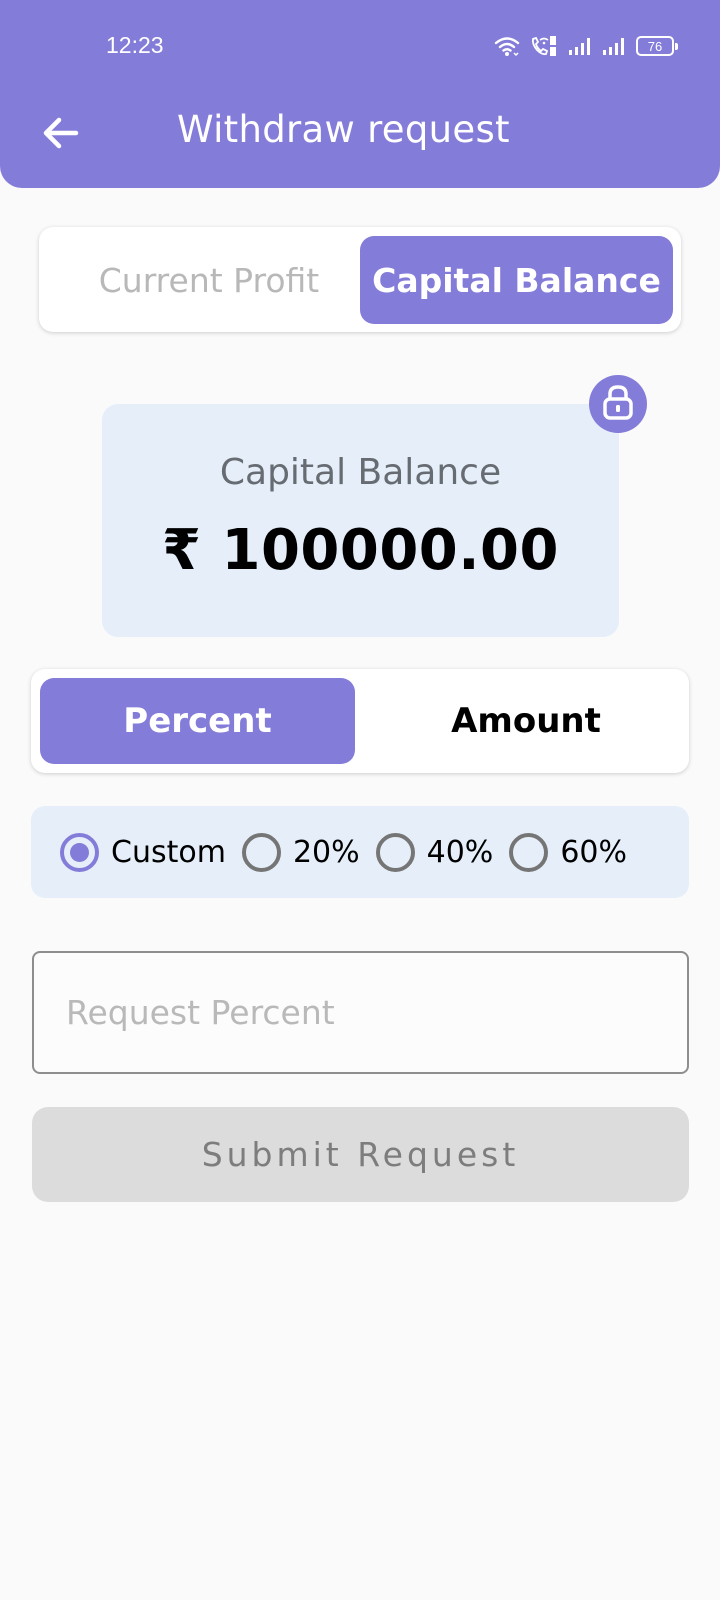 The image size is (720, 1600). What do you see at coordinates (580, 46) in the screenshot?
I see `signal-sim1-icon` at bounding box center [580, 46].